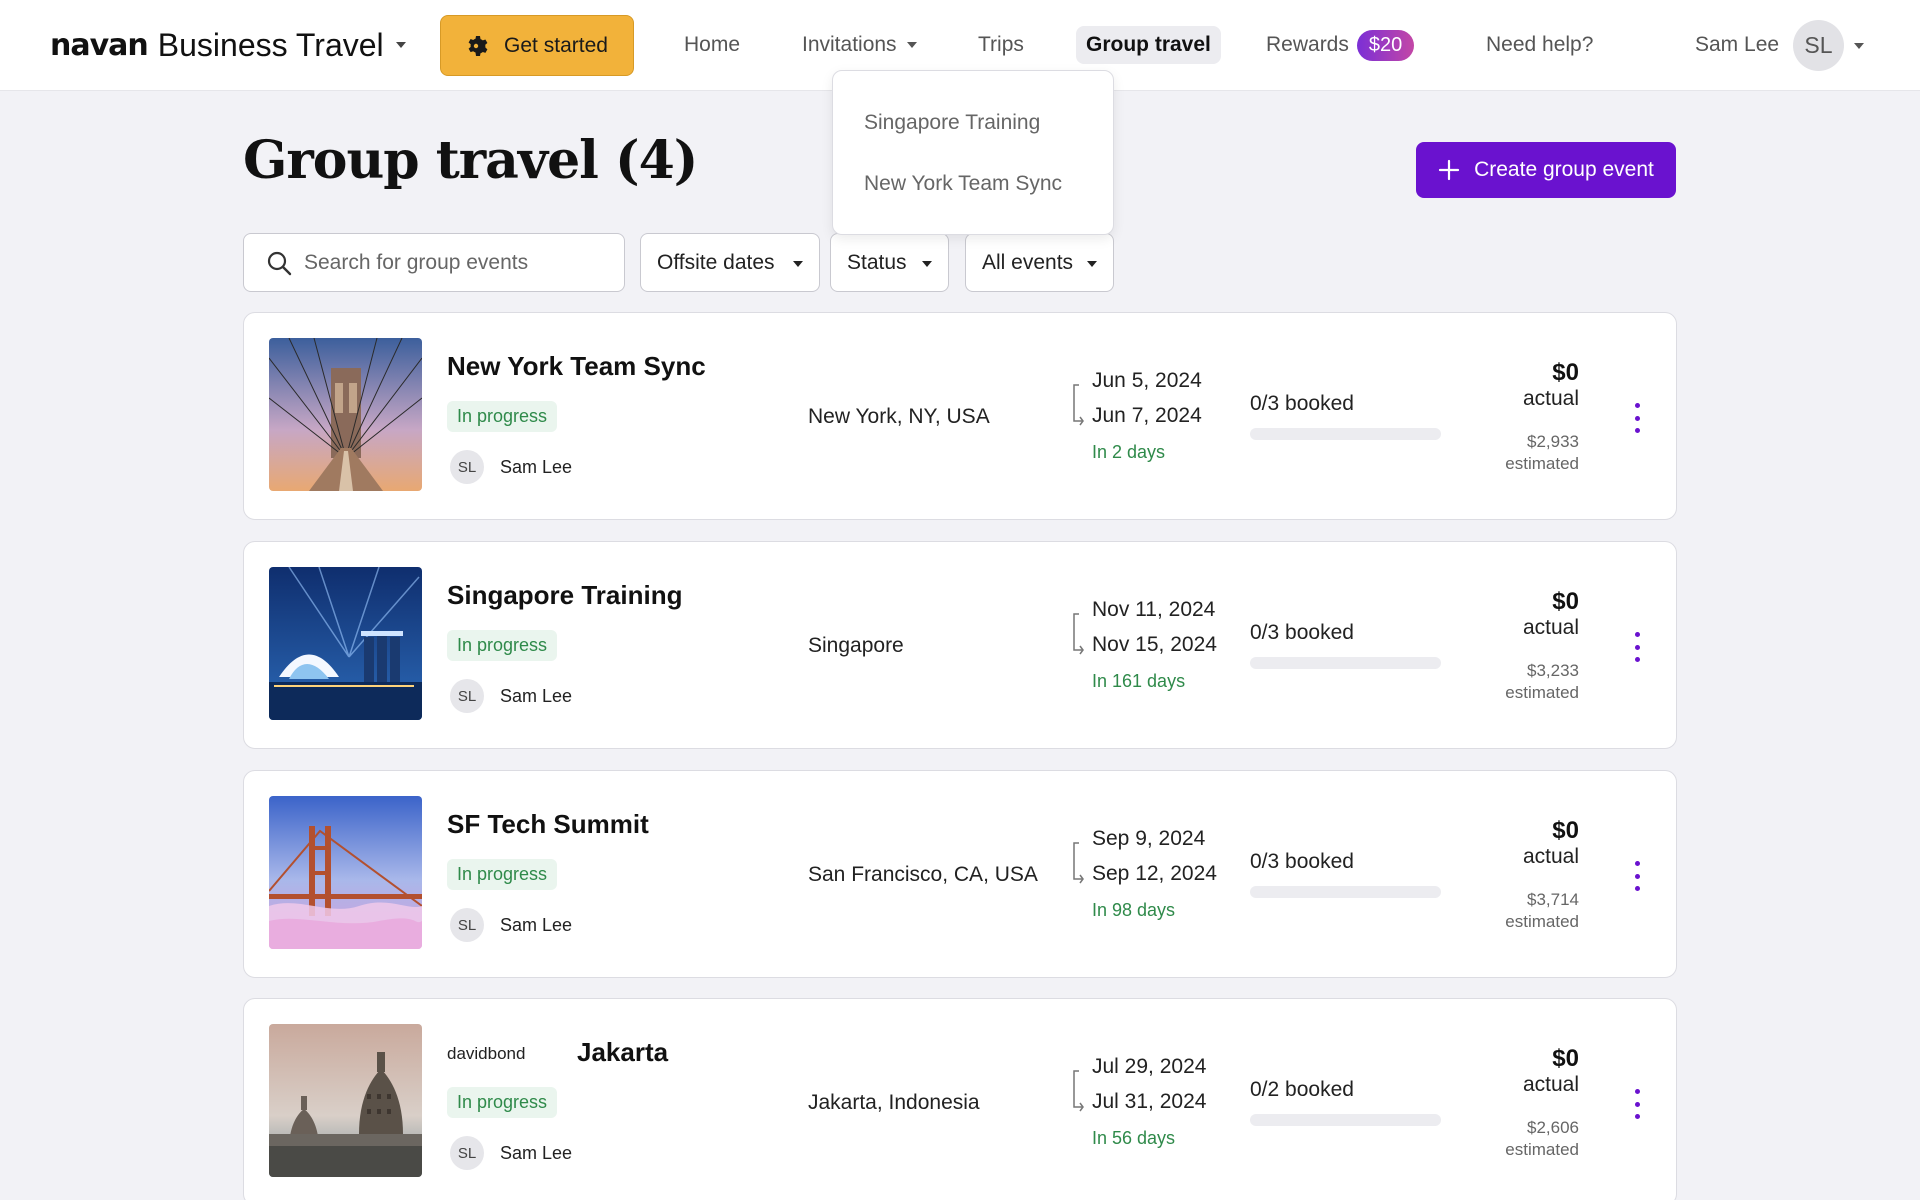 The height and width of the screenshot is (1200, 1920). Describe the element at coordinates (1154, 644) in the screenshot. I see `event-end-date: Nov 15, 2024` at that location.